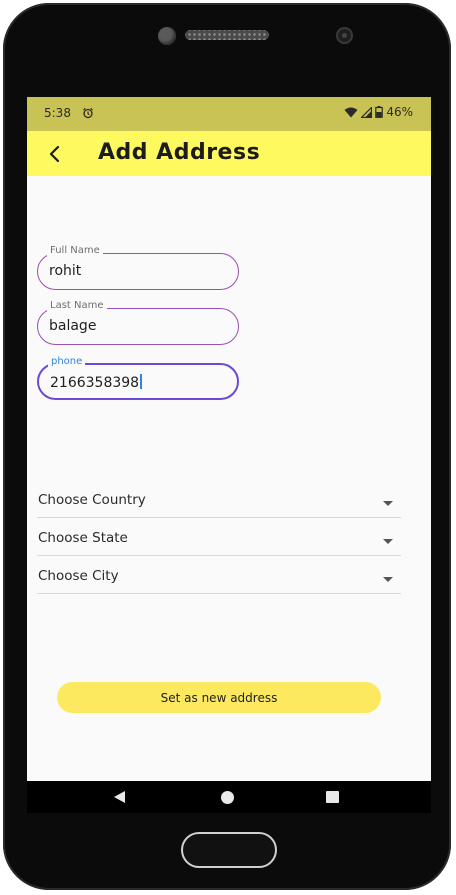 The height and width of the screenshot is (895, 456). I want to click on app-bar: Add Address, so click(229, 153).